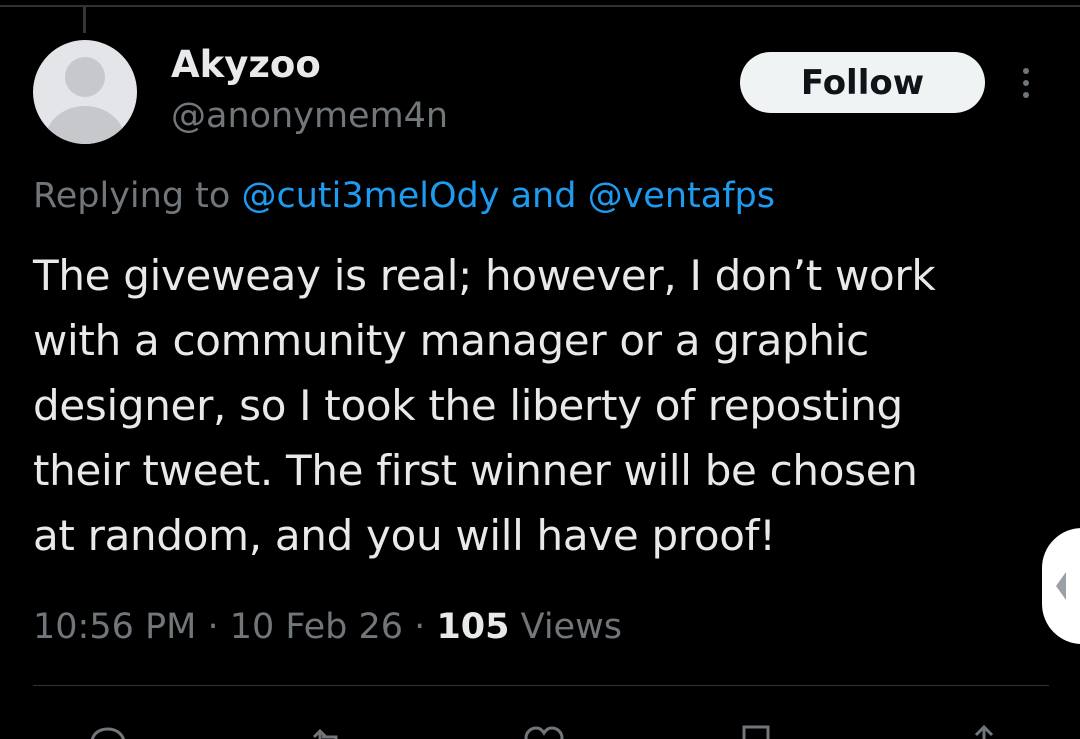 This screenshot has height=739, width=1080. Describe the element at coordinates (541, 685) in the screenshot. I see `divider` at that location.